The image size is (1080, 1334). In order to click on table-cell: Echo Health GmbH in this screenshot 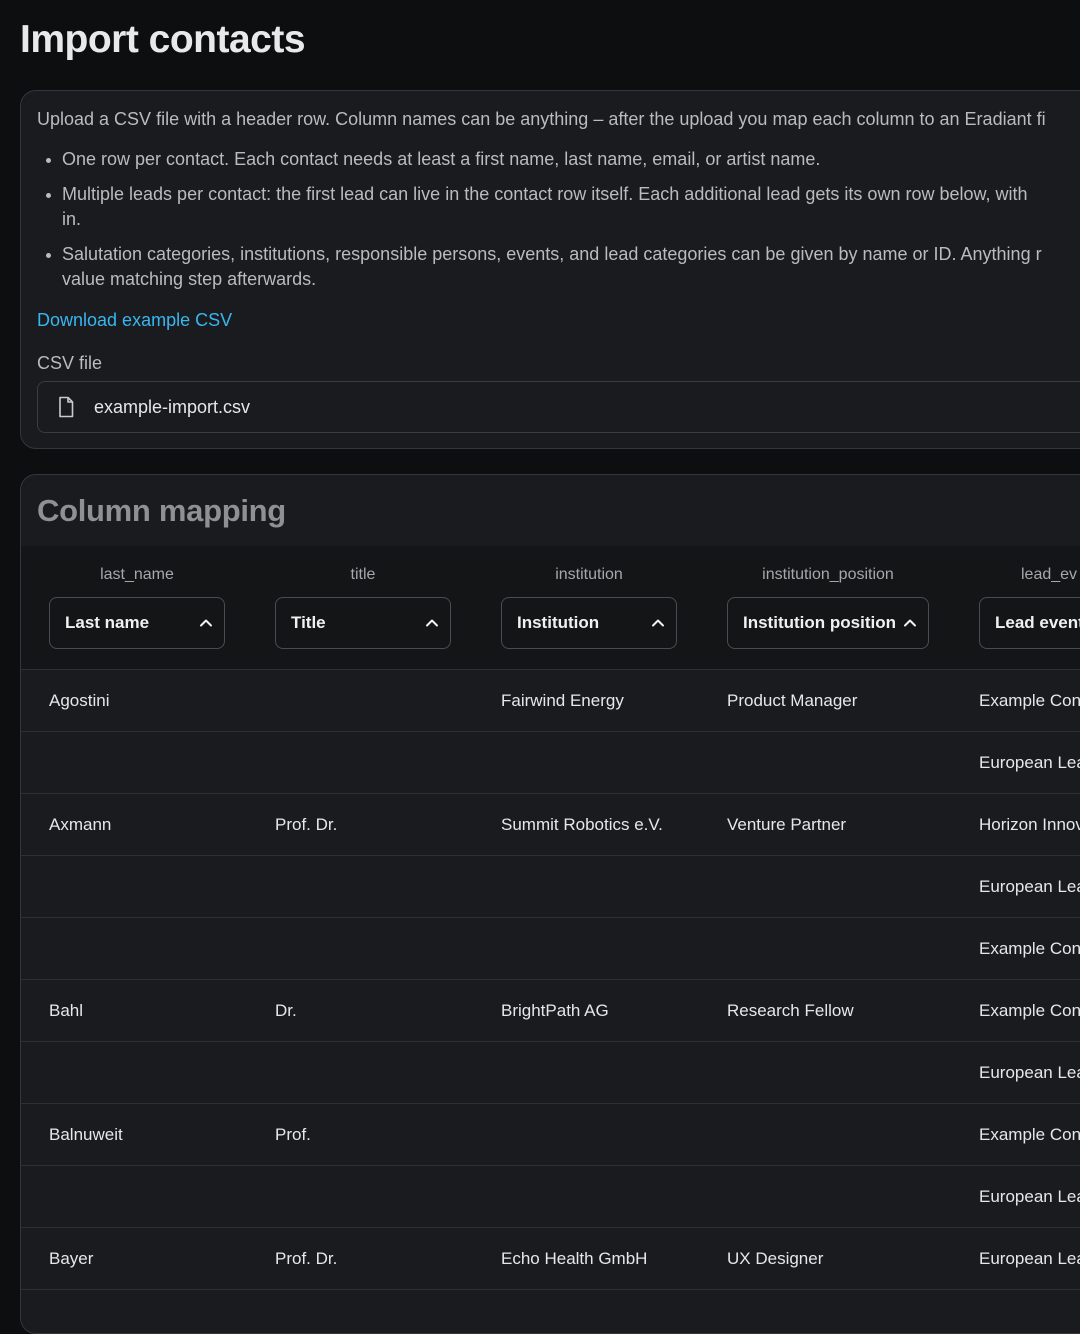, I will do `click(574, 1258)`.